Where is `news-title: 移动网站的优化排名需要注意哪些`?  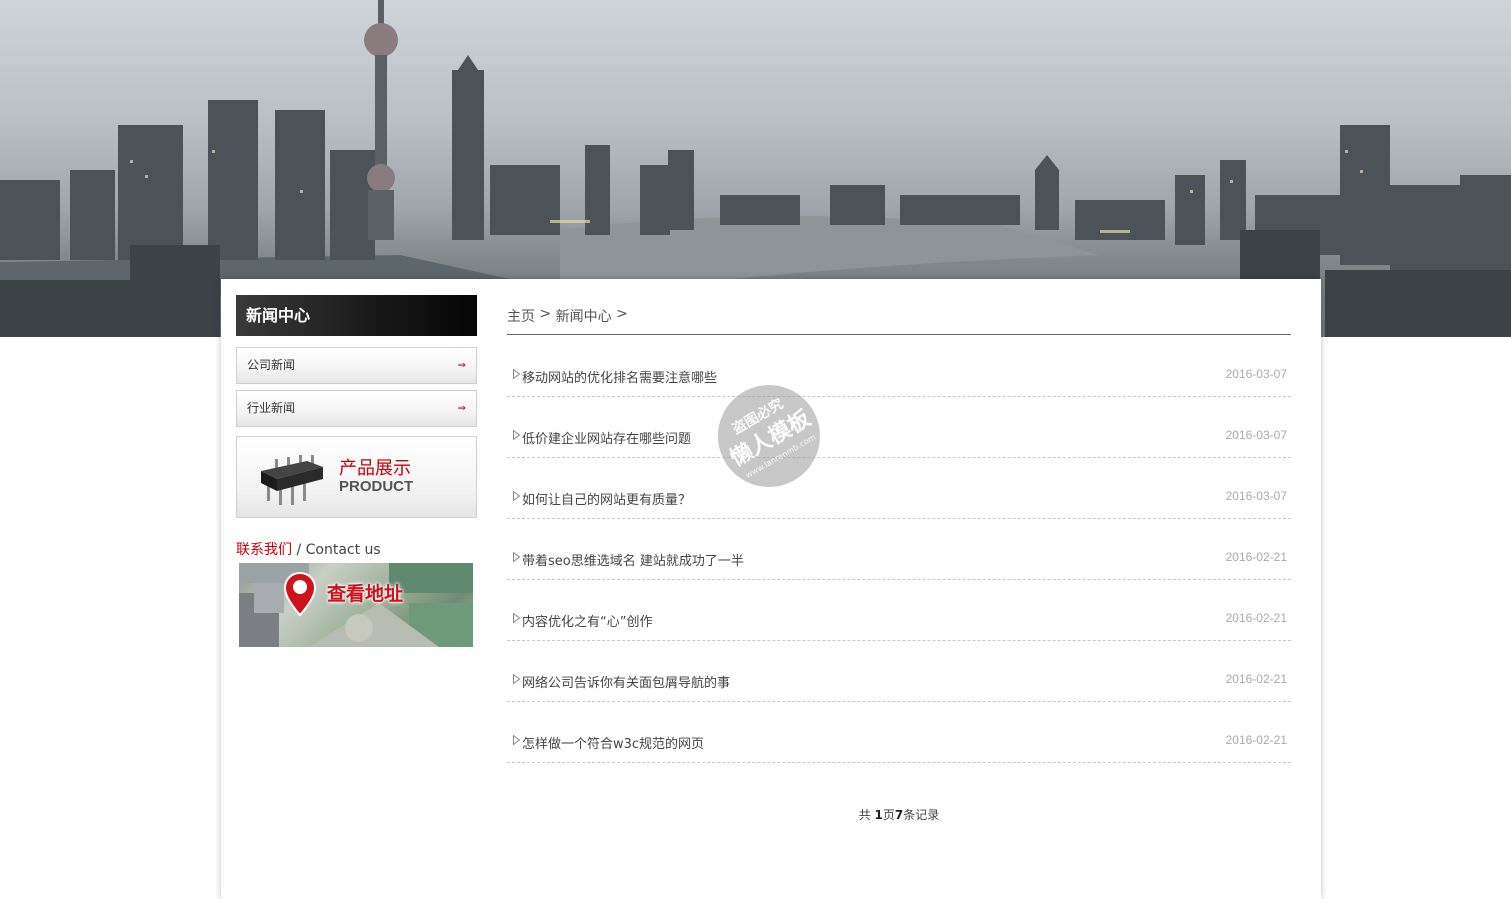 news-title: 移动网站的优化排名需要注意哪些 is located at coordinates (619, 376).